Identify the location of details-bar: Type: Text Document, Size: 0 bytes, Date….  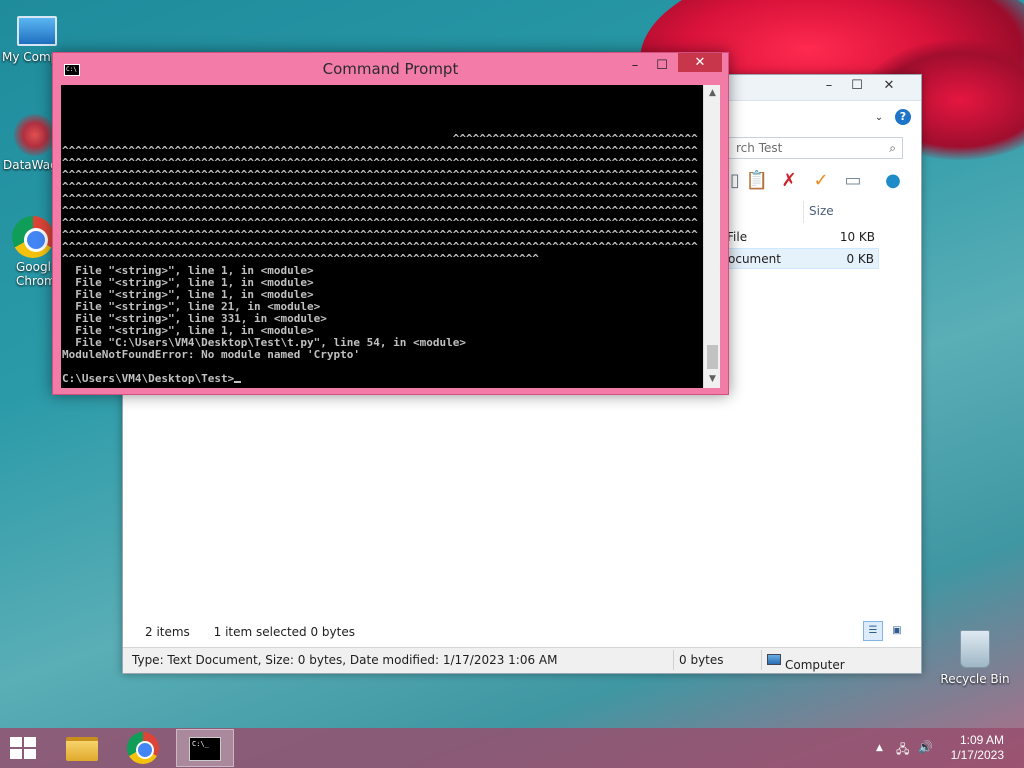
(522, 660).